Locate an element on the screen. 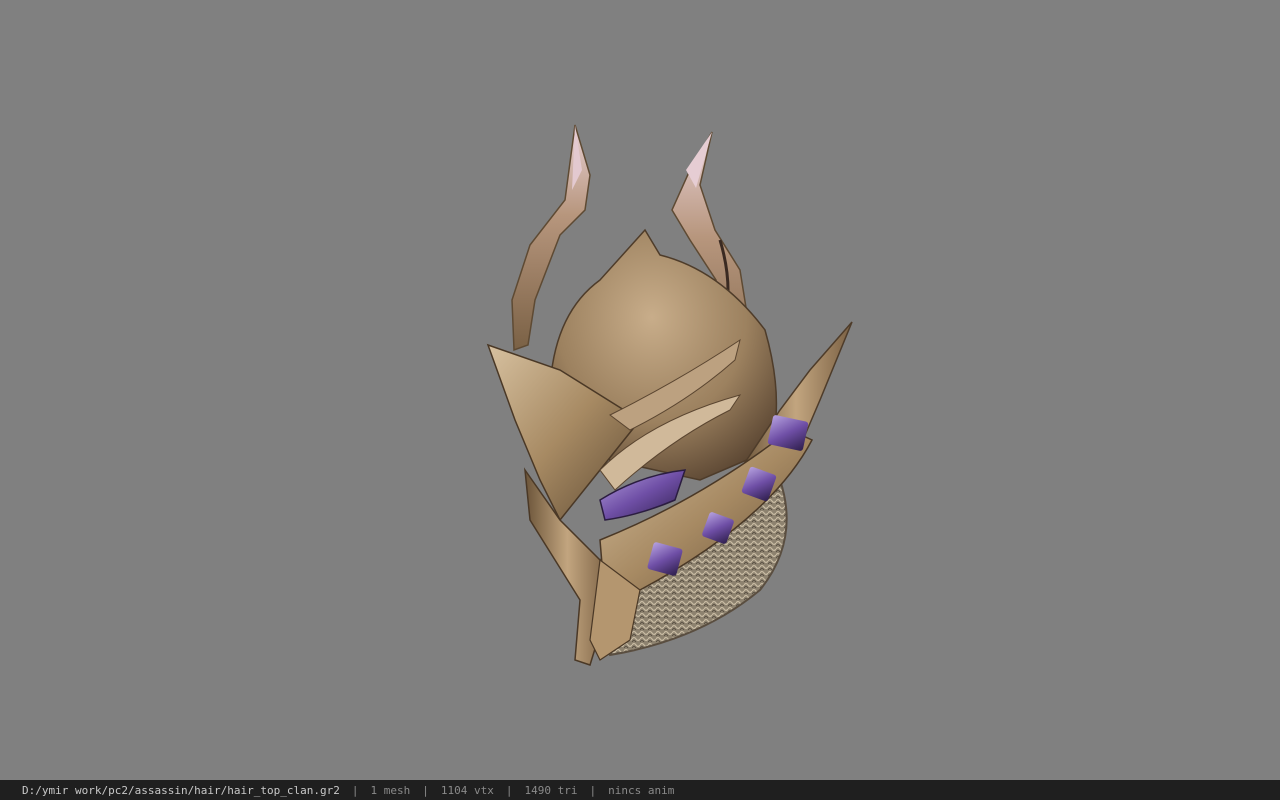 This screenshot has height=800, width=1280. triangle-count-label: 1490 tri is located at coordinates (551, 790).